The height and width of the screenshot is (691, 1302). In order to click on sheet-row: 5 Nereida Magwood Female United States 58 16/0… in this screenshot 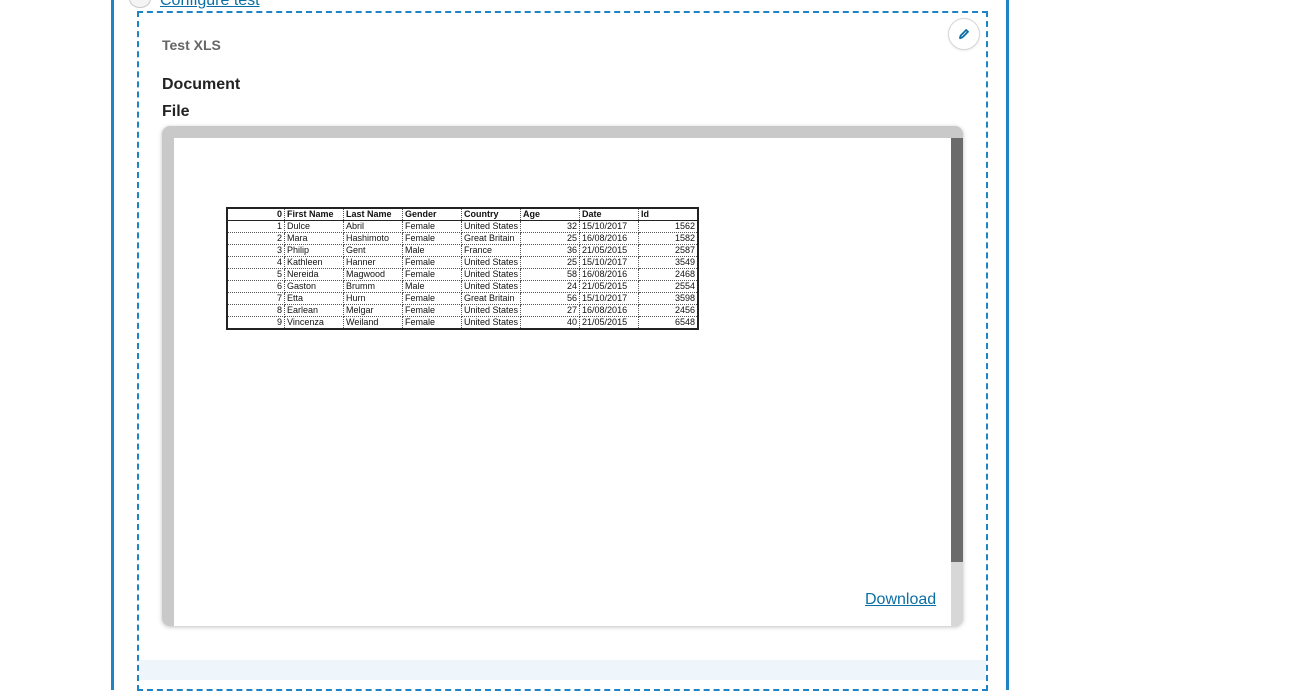, I will do `click(462, 274)`.